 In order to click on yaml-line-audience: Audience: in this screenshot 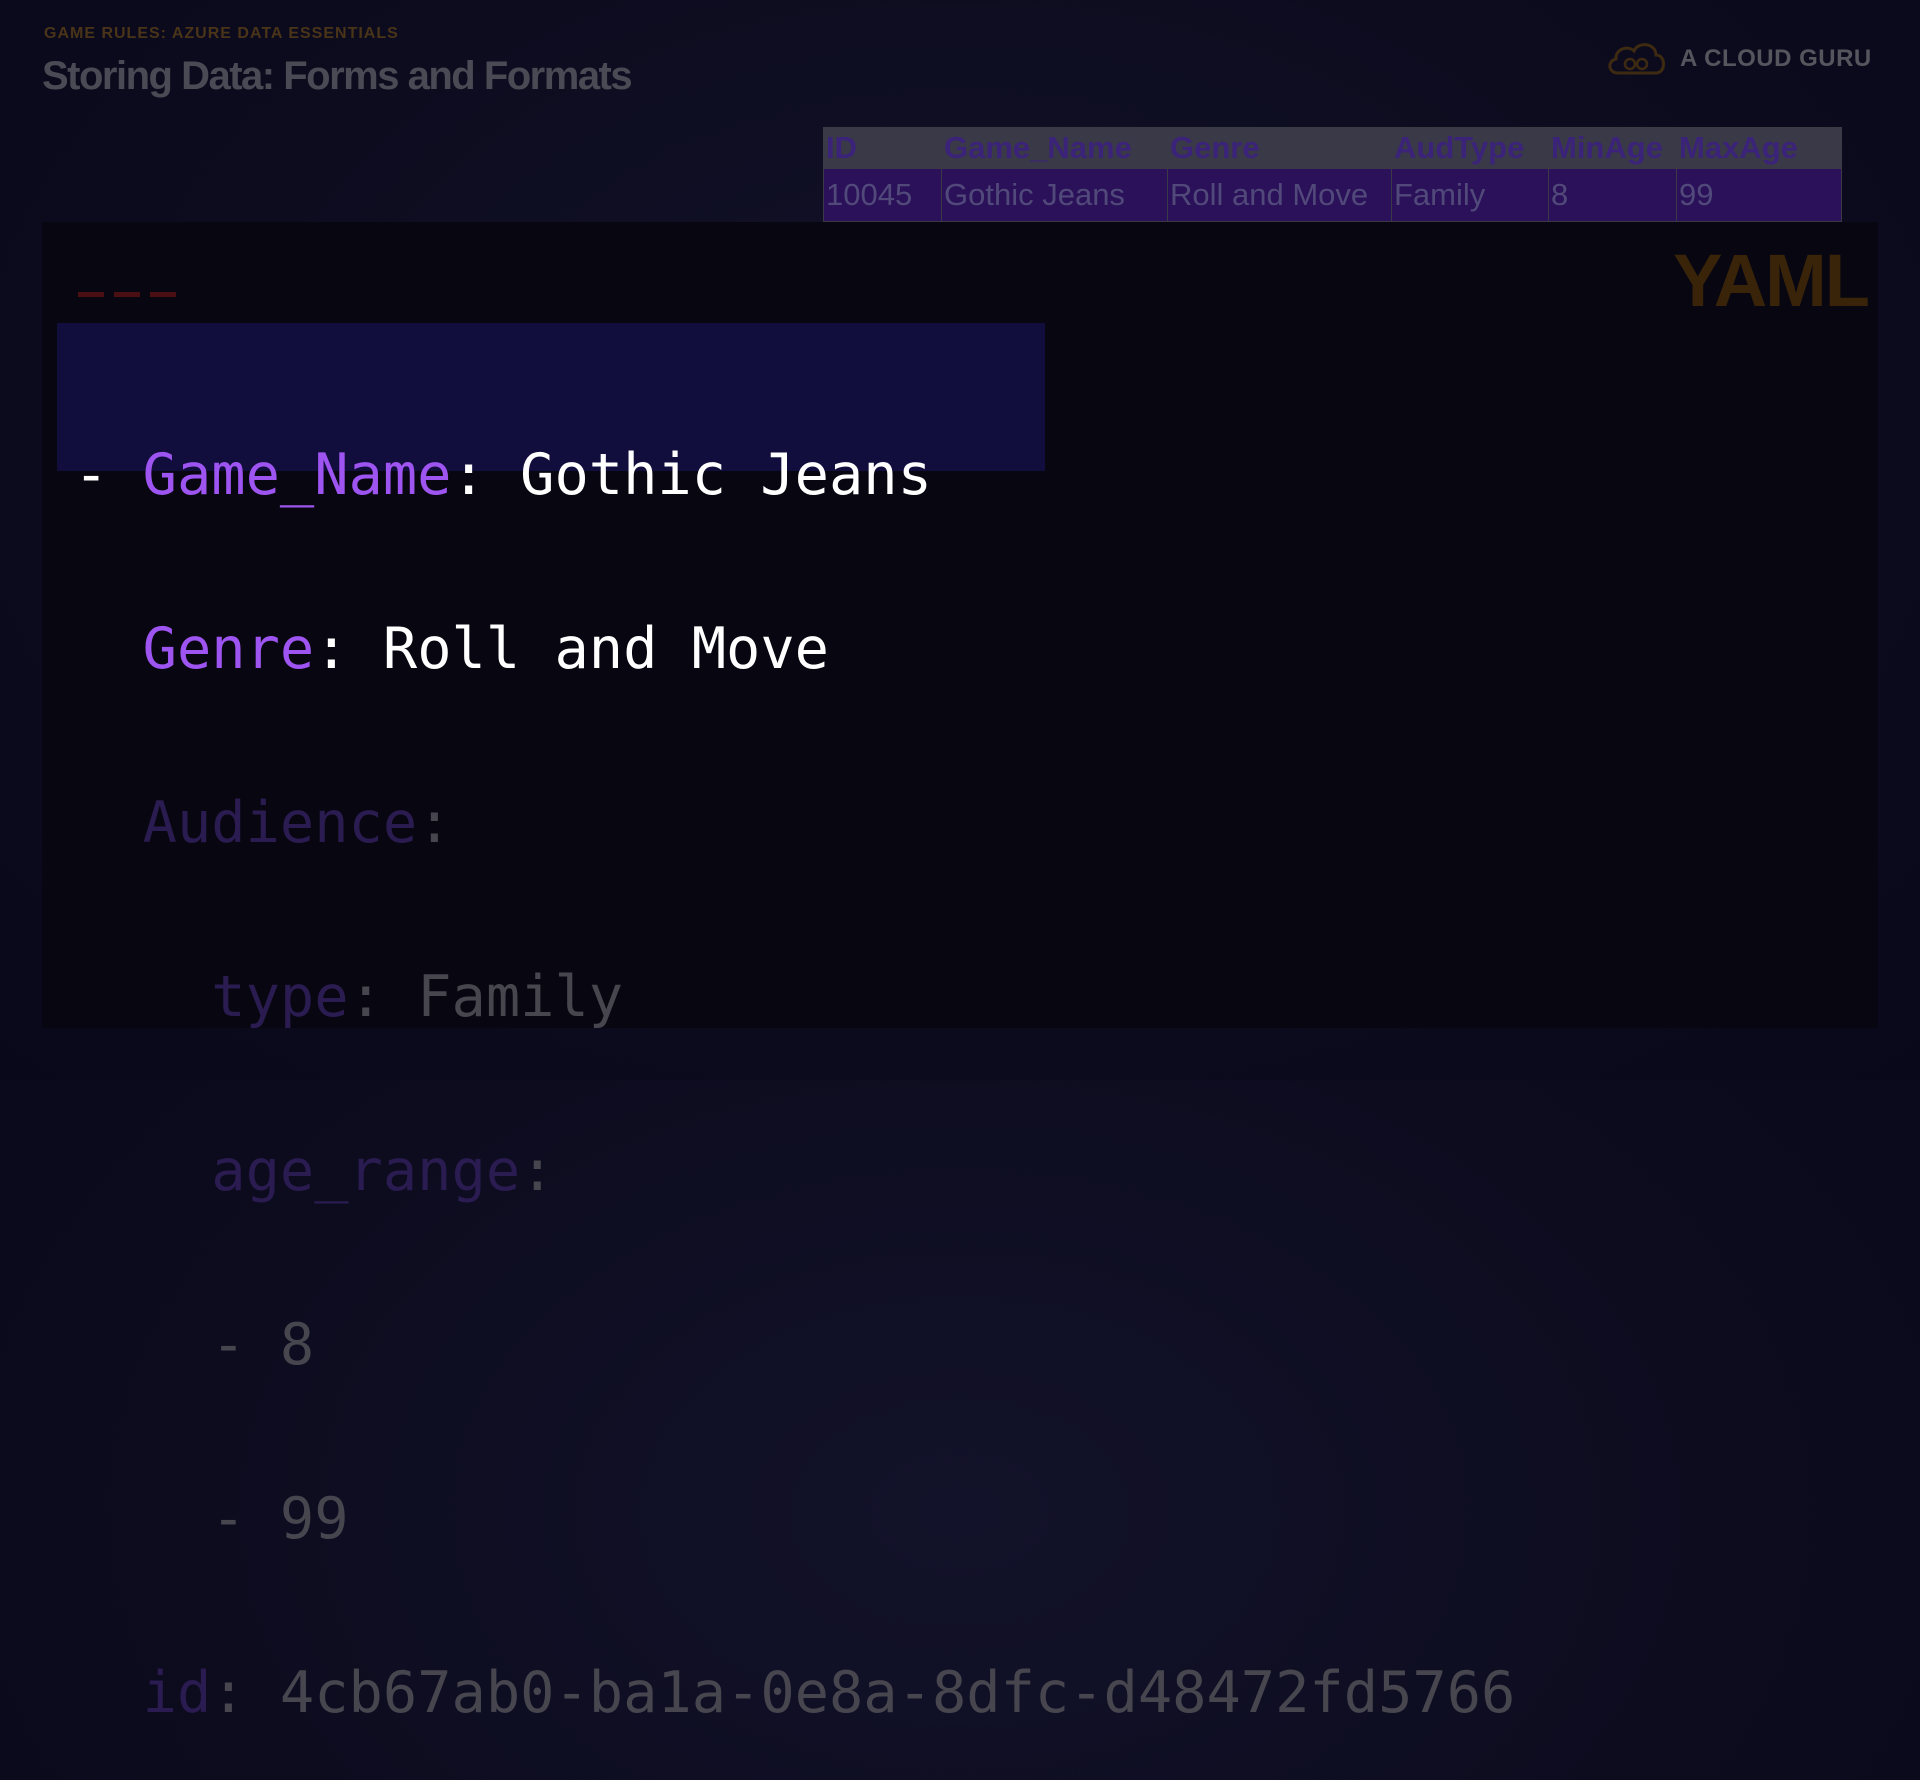, I will do `click(297, 823)`.